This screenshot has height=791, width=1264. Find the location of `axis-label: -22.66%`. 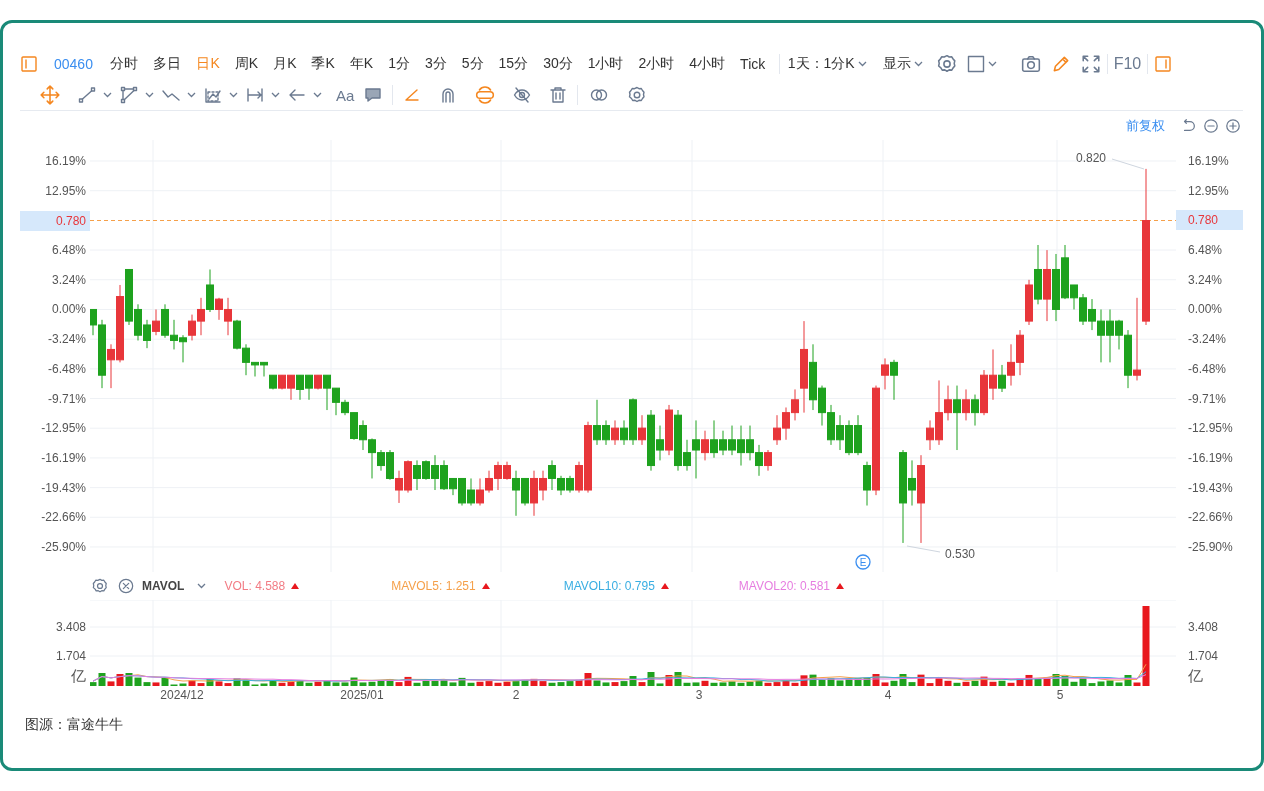

axis-label: -22.66% is located at coordinates (1210, 518).